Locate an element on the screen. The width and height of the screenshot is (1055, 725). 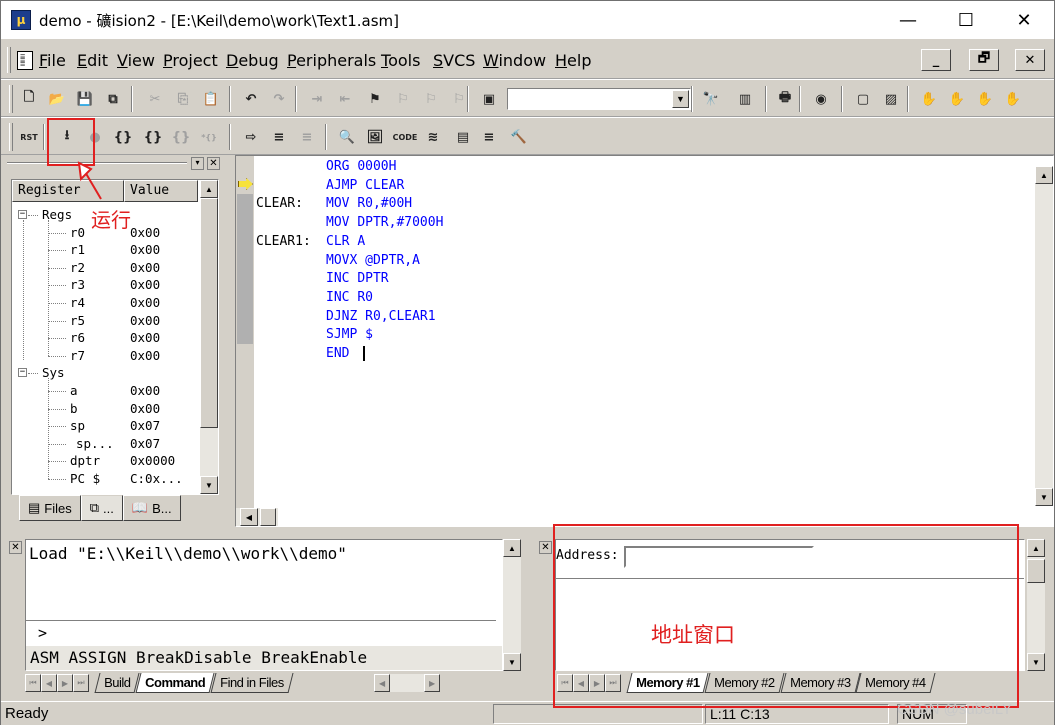
register-row: r1 0x00 is located at coordinates (105, 250).